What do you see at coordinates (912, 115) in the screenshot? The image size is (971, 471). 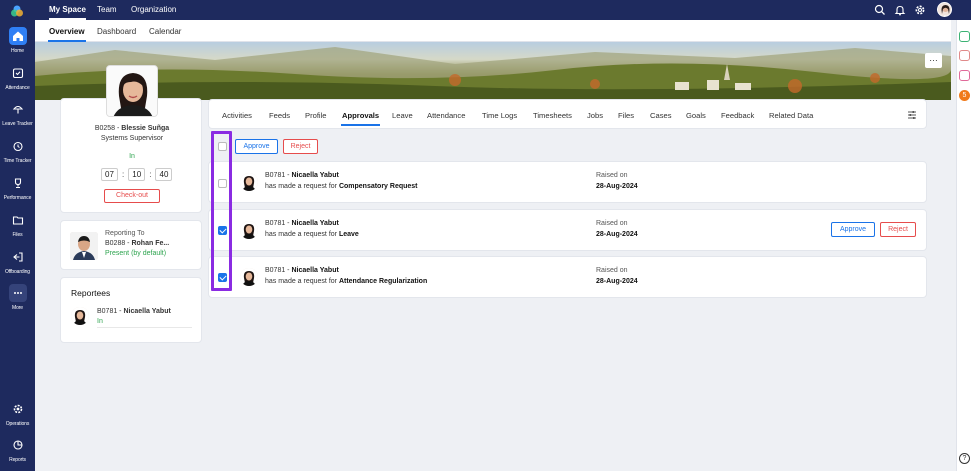 I see `filter-settings-icon` at bounding box center [912, 115].